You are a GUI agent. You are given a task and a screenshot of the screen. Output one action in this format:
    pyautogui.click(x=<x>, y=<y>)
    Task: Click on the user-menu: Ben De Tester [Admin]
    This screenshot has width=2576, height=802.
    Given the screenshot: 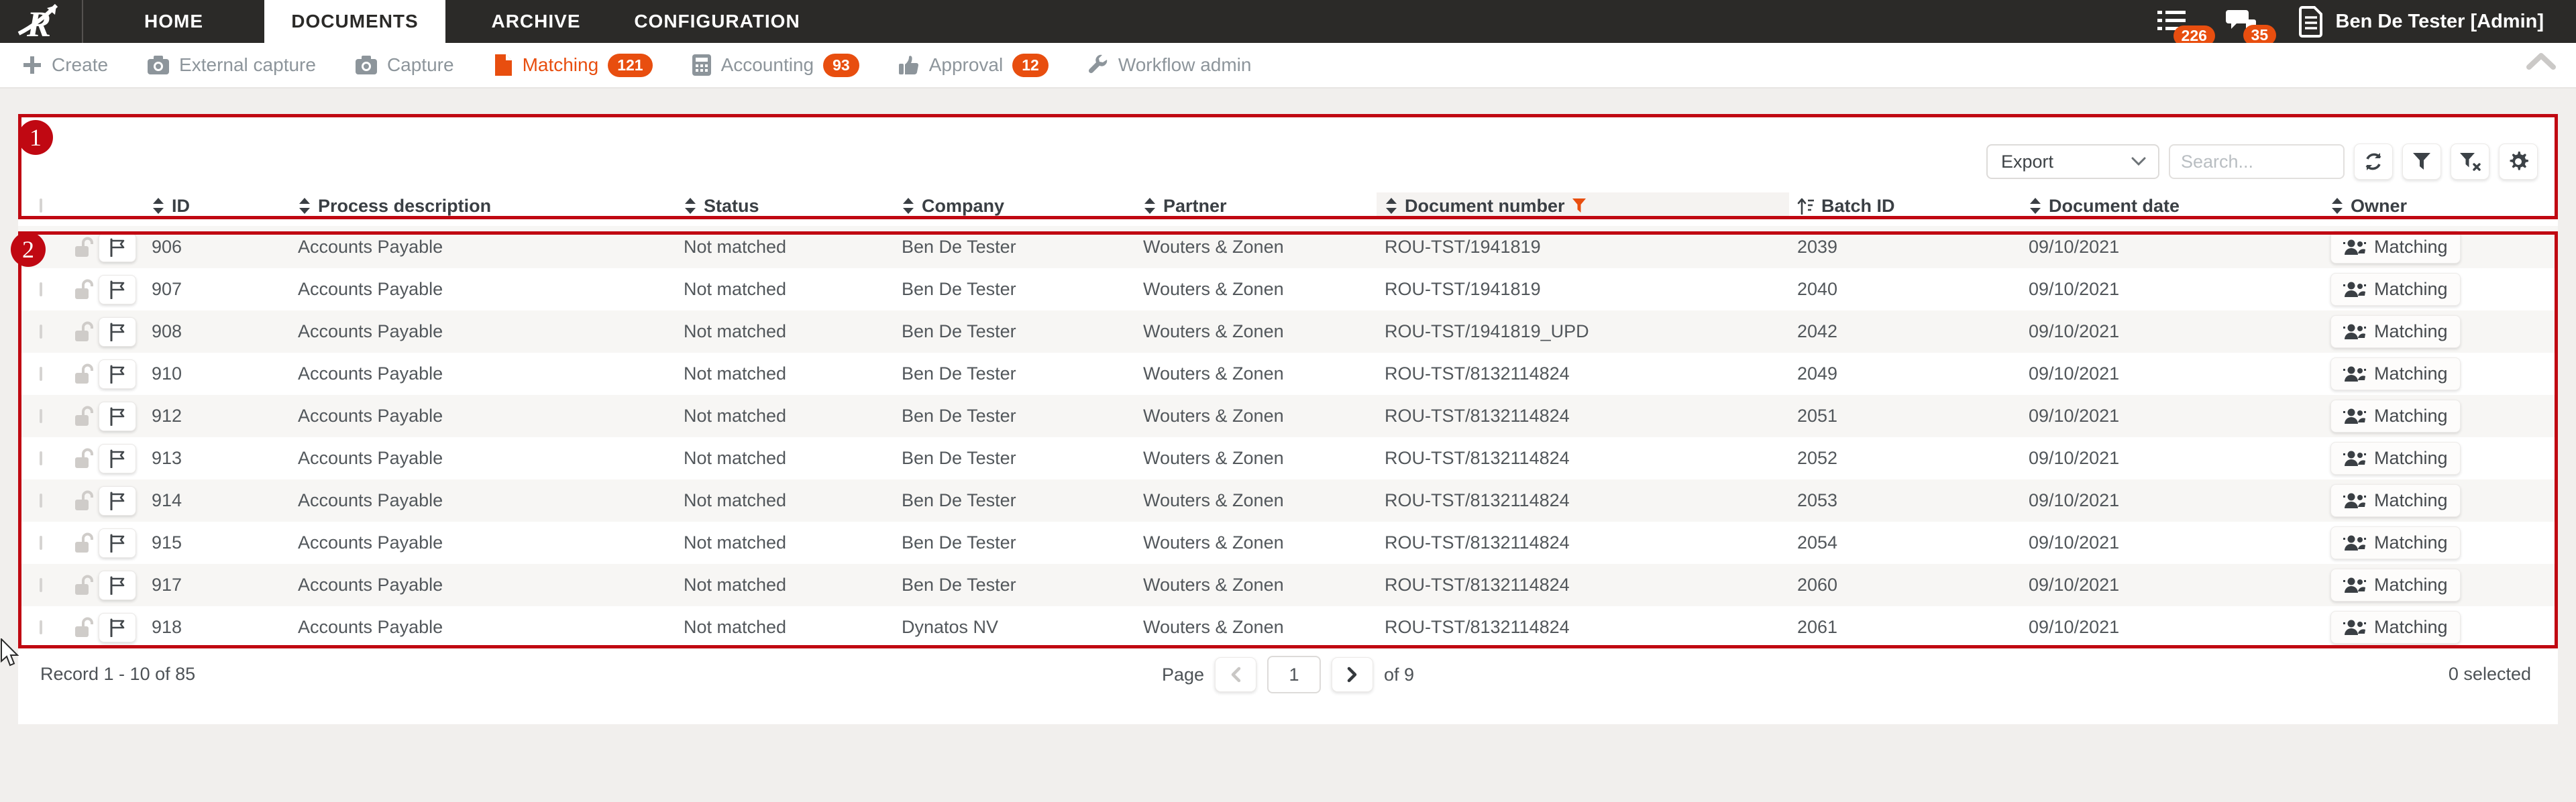 What is the action you would take?
    pyautogui.click(x=2420, y=21)
    